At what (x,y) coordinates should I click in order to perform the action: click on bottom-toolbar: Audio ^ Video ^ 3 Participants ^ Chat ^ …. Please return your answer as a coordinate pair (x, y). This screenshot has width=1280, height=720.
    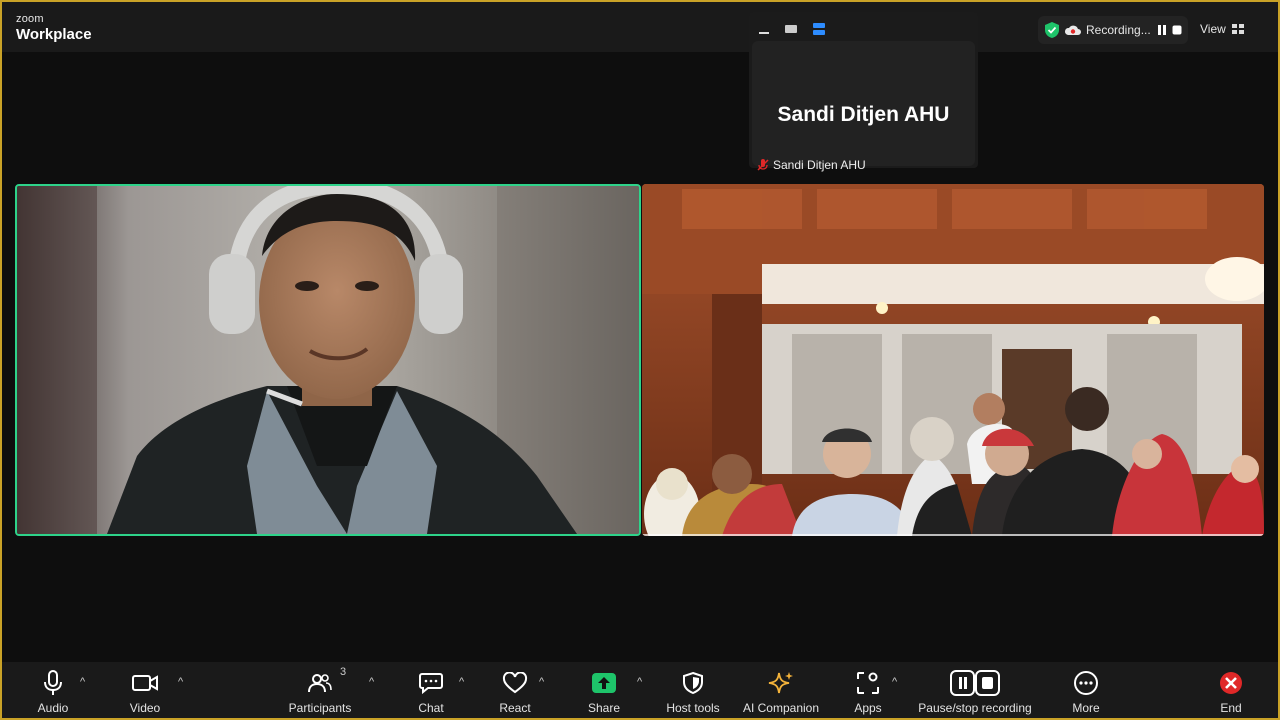
    Looking at the image, I should click on (640, 690).